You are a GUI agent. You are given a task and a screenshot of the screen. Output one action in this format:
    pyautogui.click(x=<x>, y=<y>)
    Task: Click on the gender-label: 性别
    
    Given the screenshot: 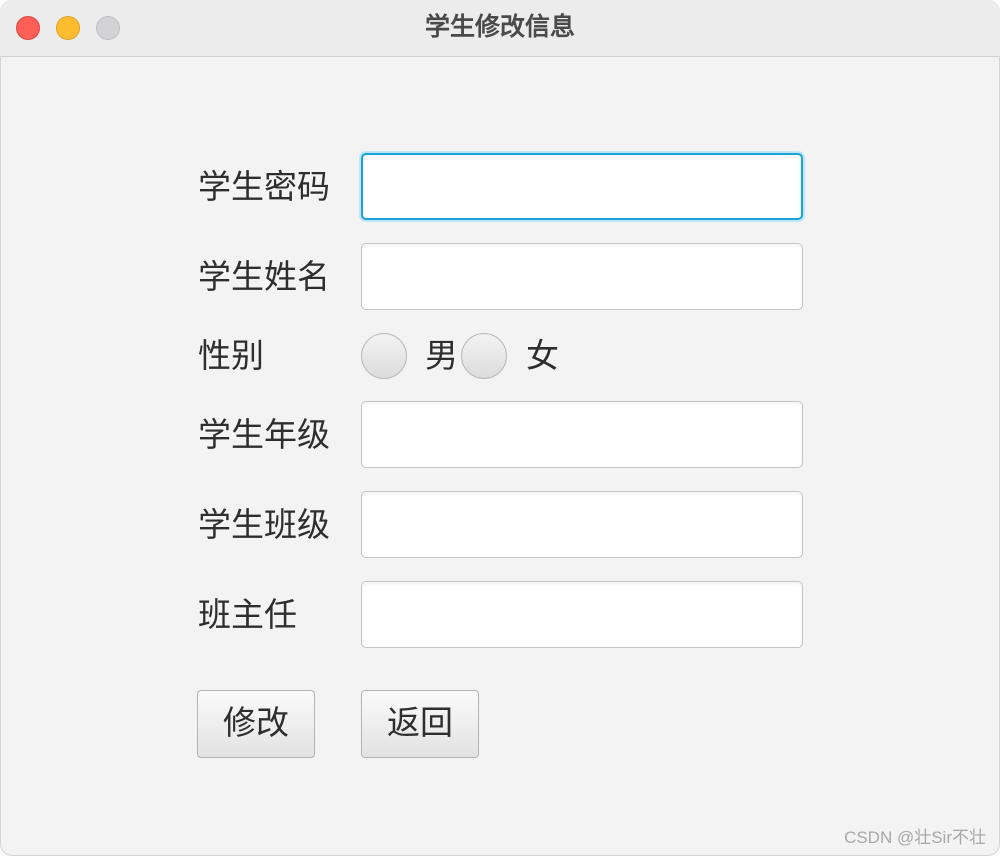 What is the action you would take?
    pyautogui.click(x=231, y=355)
    